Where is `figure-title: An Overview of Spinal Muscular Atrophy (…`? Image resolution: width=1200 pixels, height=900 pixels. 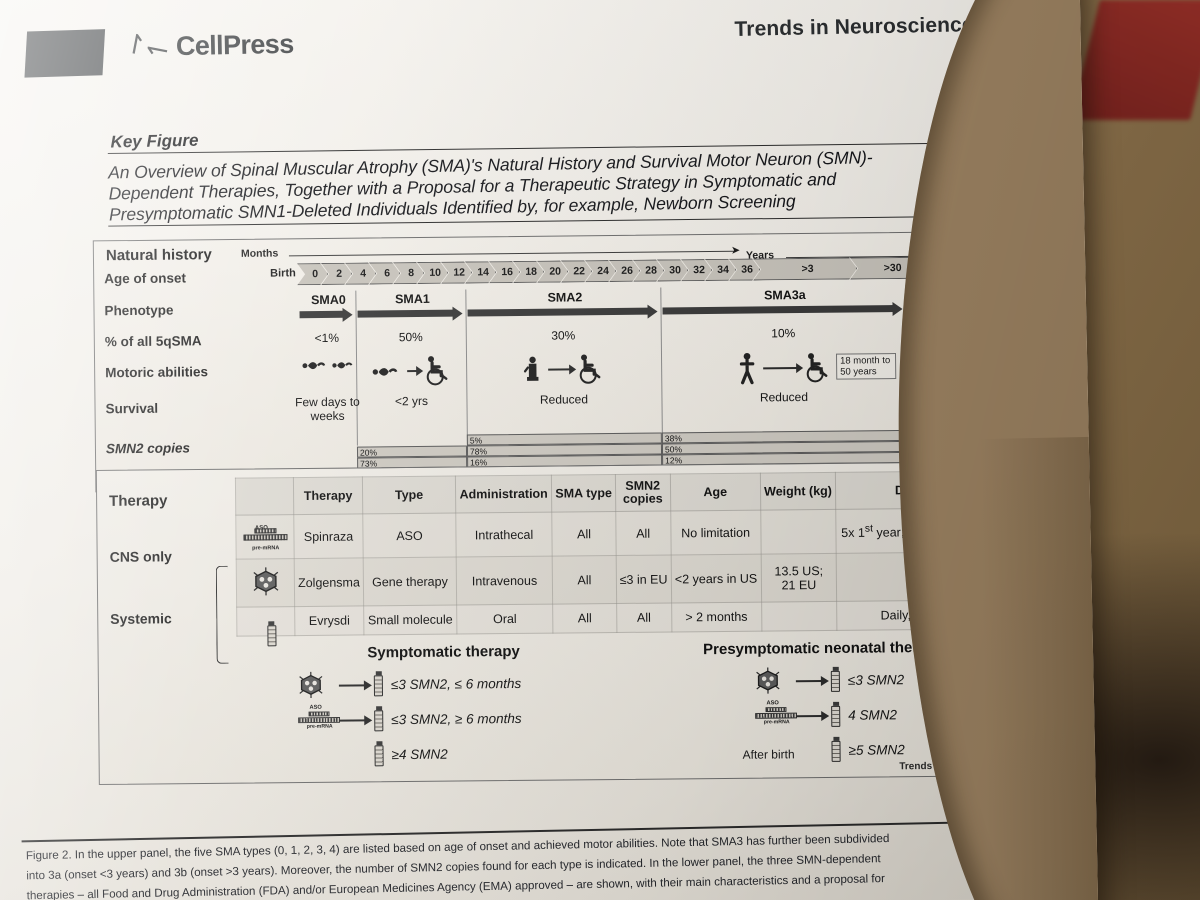 figure-title: An Overview of Spinal Muscular Atrophy (… is located at coordinates (556, 185).